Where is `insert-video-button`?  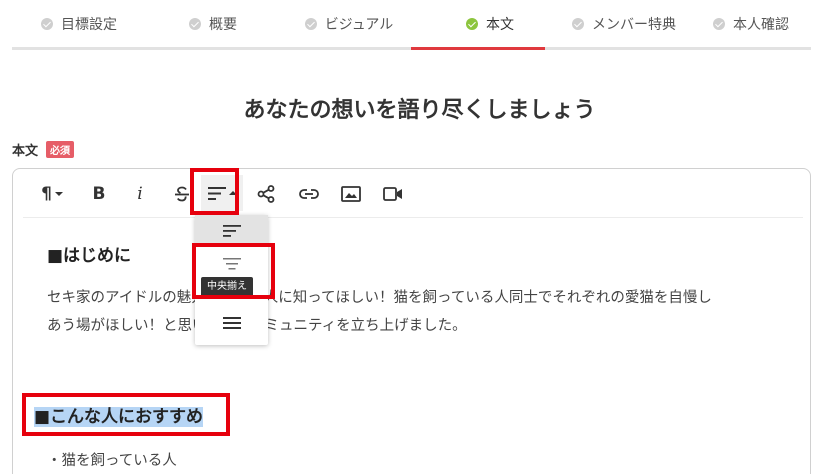
insert-video-button is located at coordinates (393, 194).